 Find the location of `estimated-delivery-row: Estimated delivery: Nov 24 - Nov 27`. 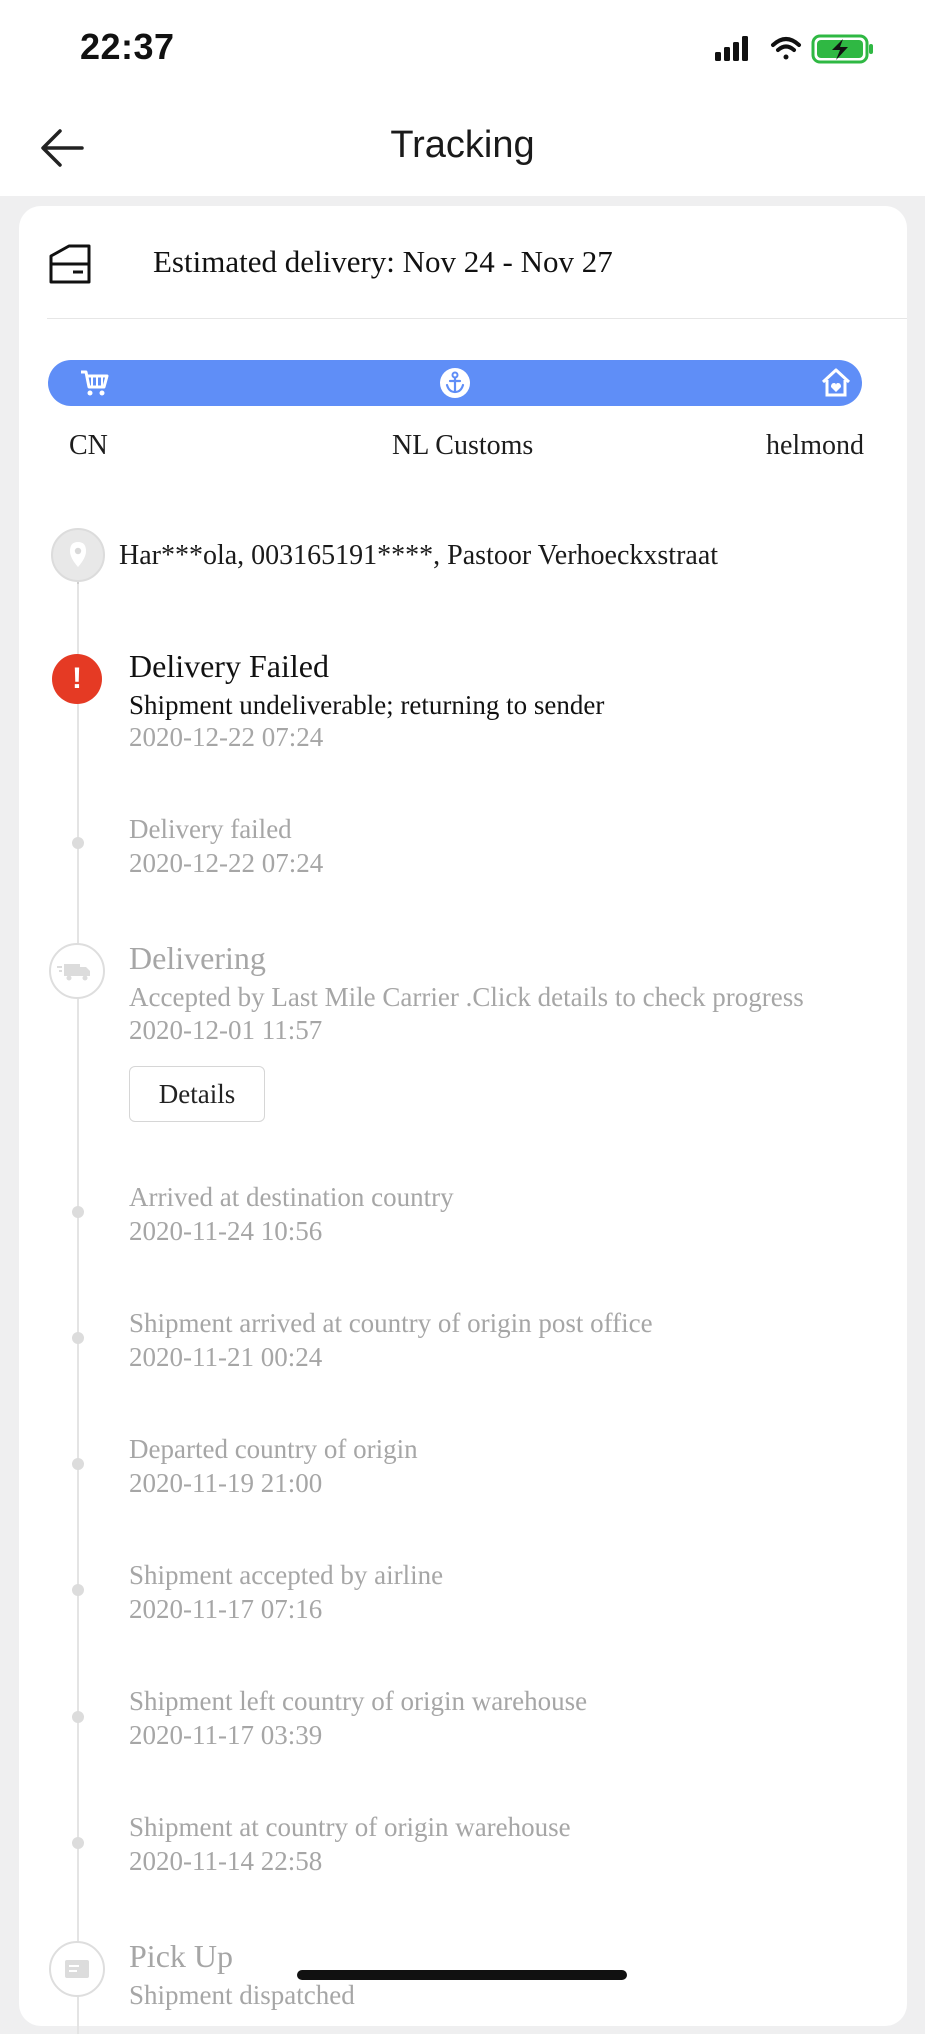

estimated-delivery-row: Estimated delivery: Nov 24 - Nov 27 is located at coordinates (463, 262).